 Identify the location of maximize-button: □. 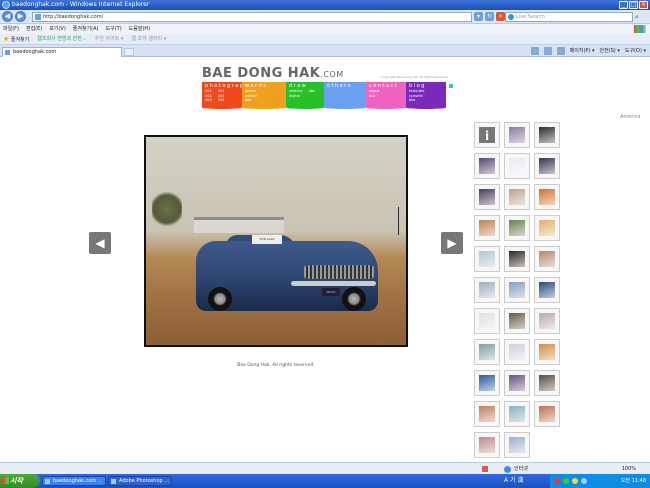
(633, 5).